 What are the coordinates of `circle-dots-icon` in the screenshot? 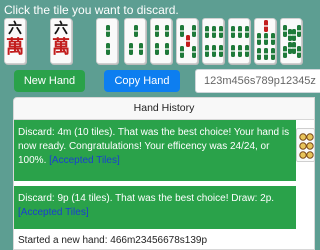 It's located at (306, 146).